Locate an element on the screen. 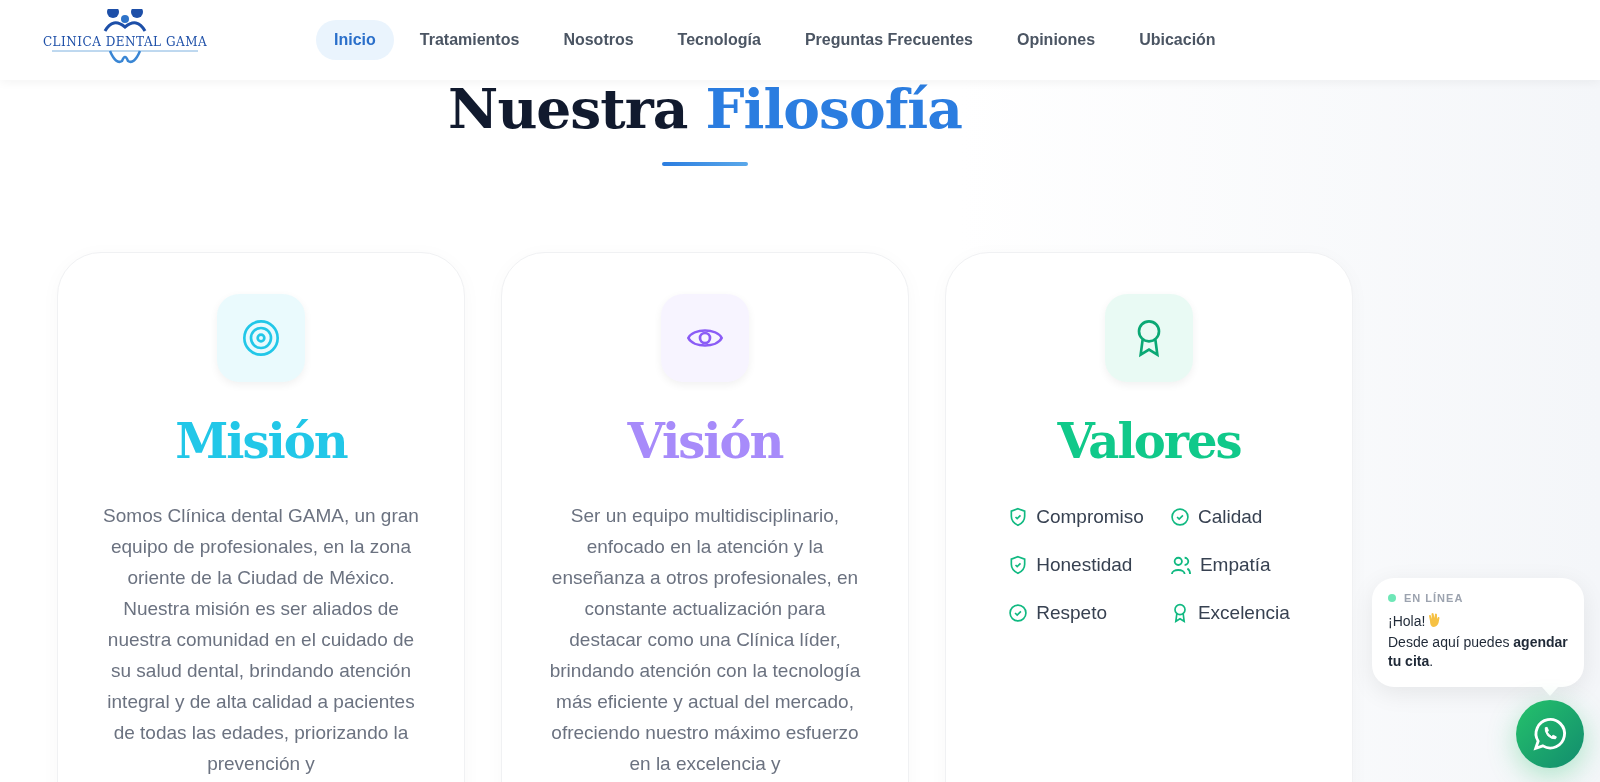 The height and width of the screenshot is (782, 1600). nav-link: Inicio is located at coordinates (355, 40).